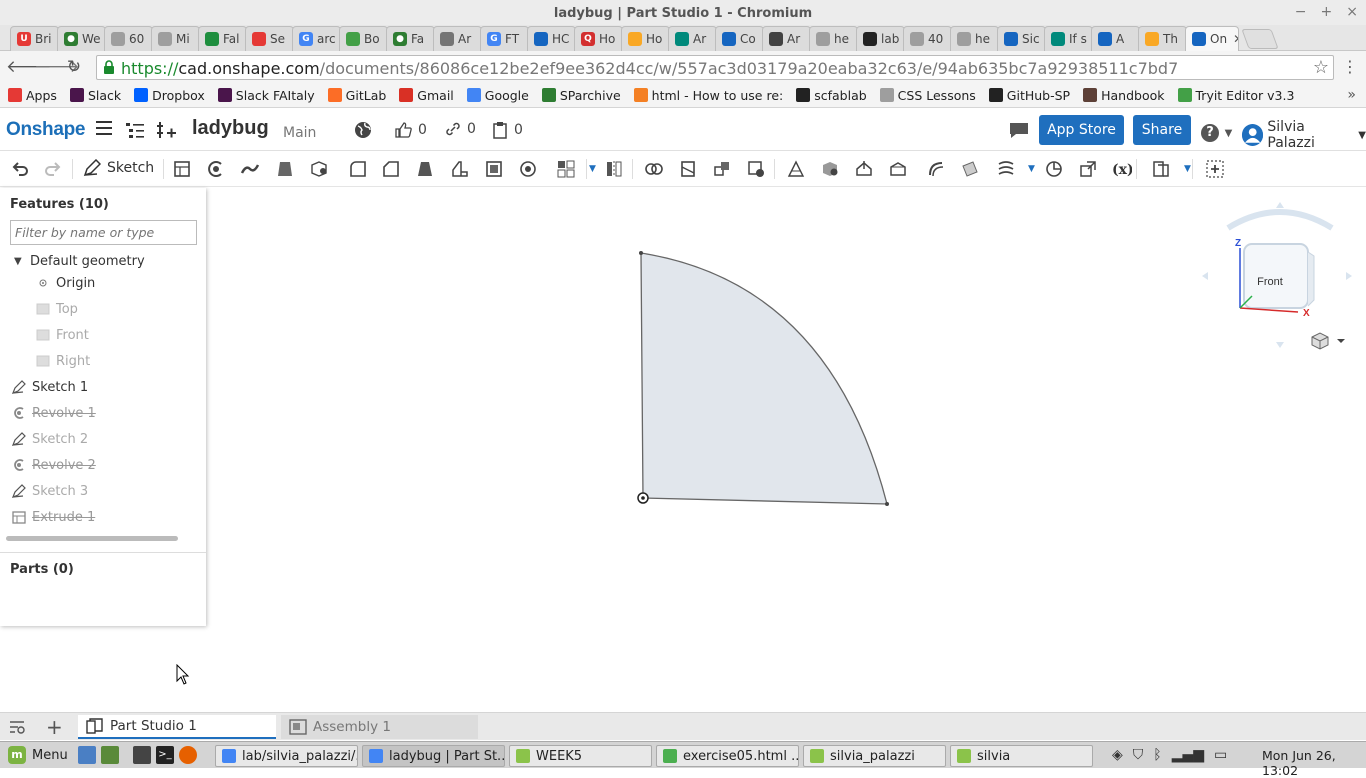  Describe the element at coordinates (708, 95) in the screenshot. I see `bookmark-item: html - How to use re:` at that location.